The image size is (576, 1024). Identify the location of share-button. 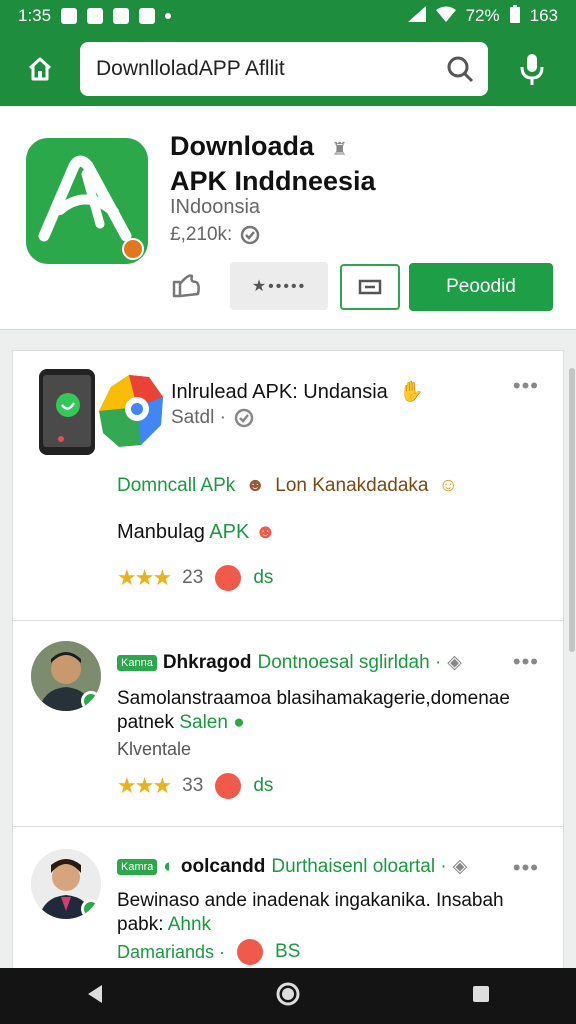
(186, 286).